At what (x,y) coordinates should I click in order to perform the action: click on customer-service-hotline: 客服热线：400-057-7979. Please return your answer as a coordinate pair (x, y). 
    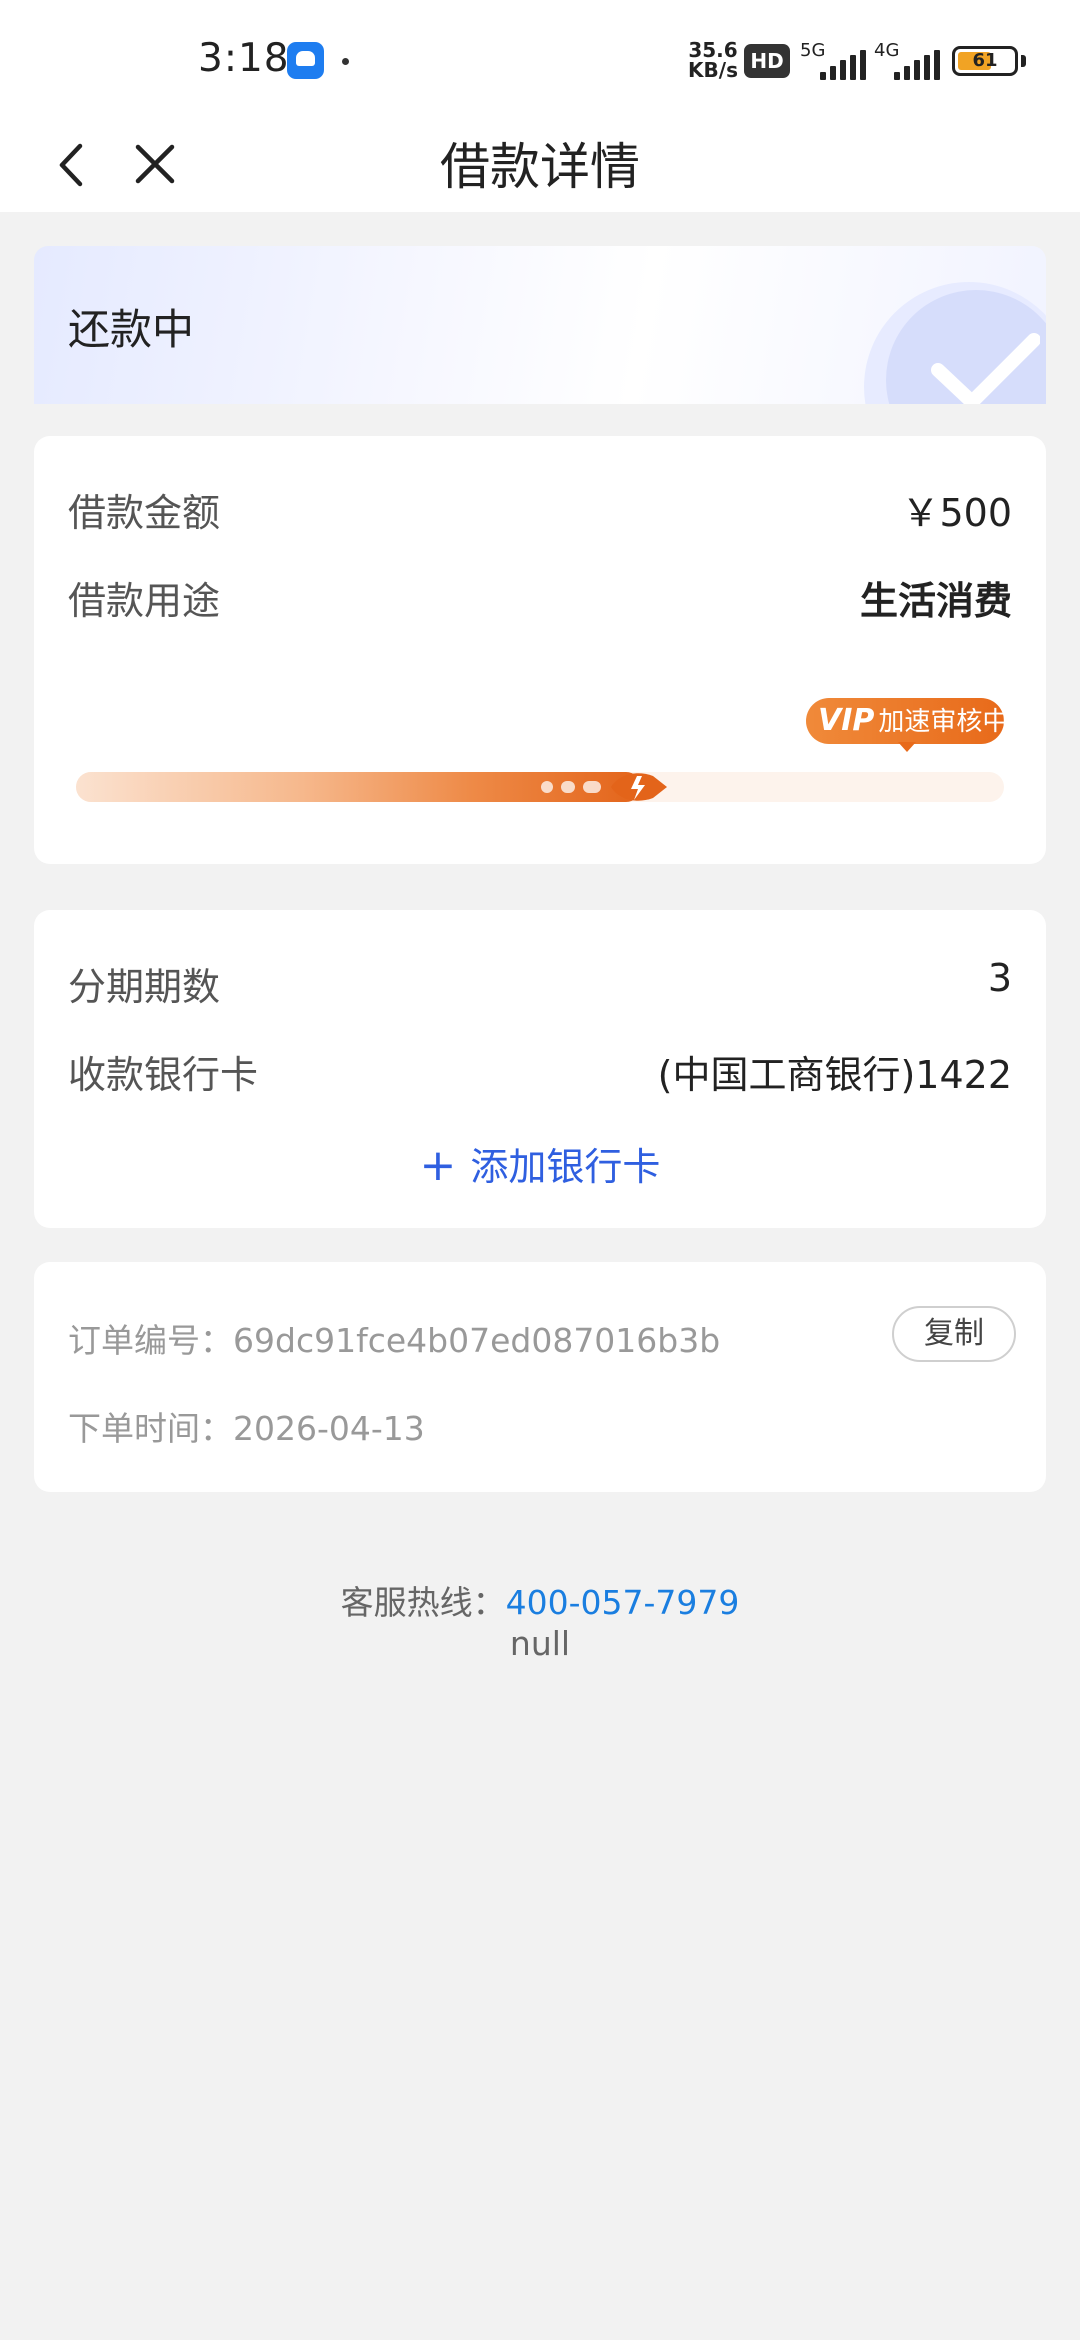
    Looking at the image, I should click on (540, 1600).